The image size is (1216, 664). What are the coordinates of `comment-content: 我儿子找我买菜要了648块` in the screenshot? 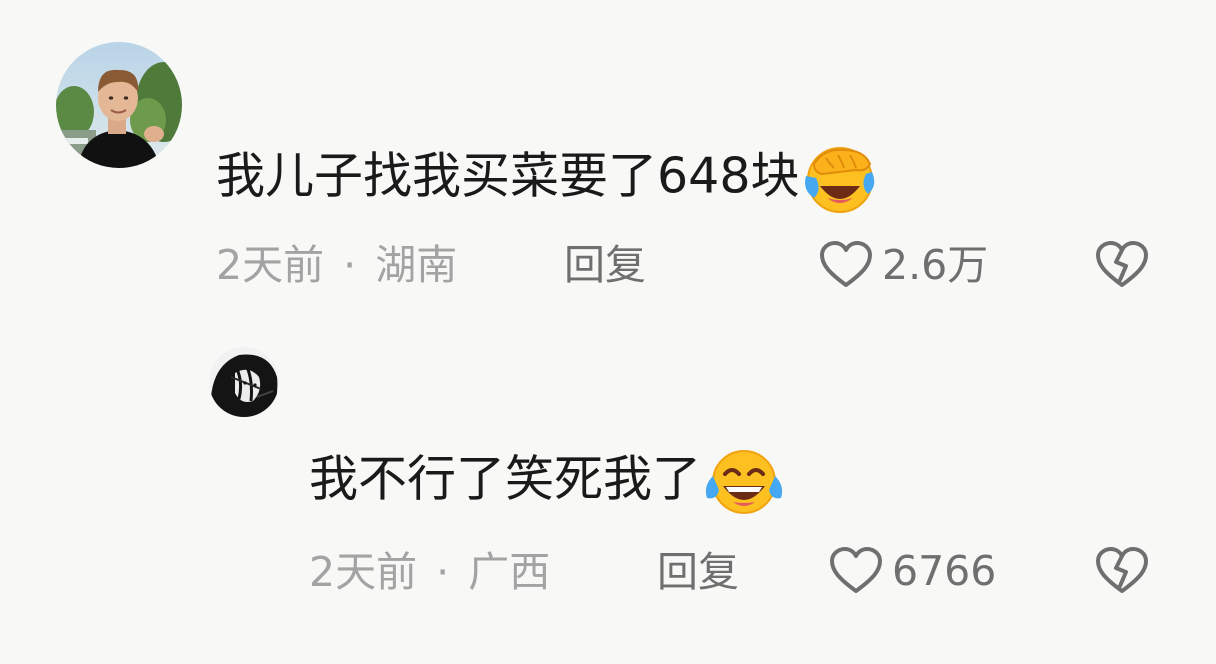 It's located at (508, 176).